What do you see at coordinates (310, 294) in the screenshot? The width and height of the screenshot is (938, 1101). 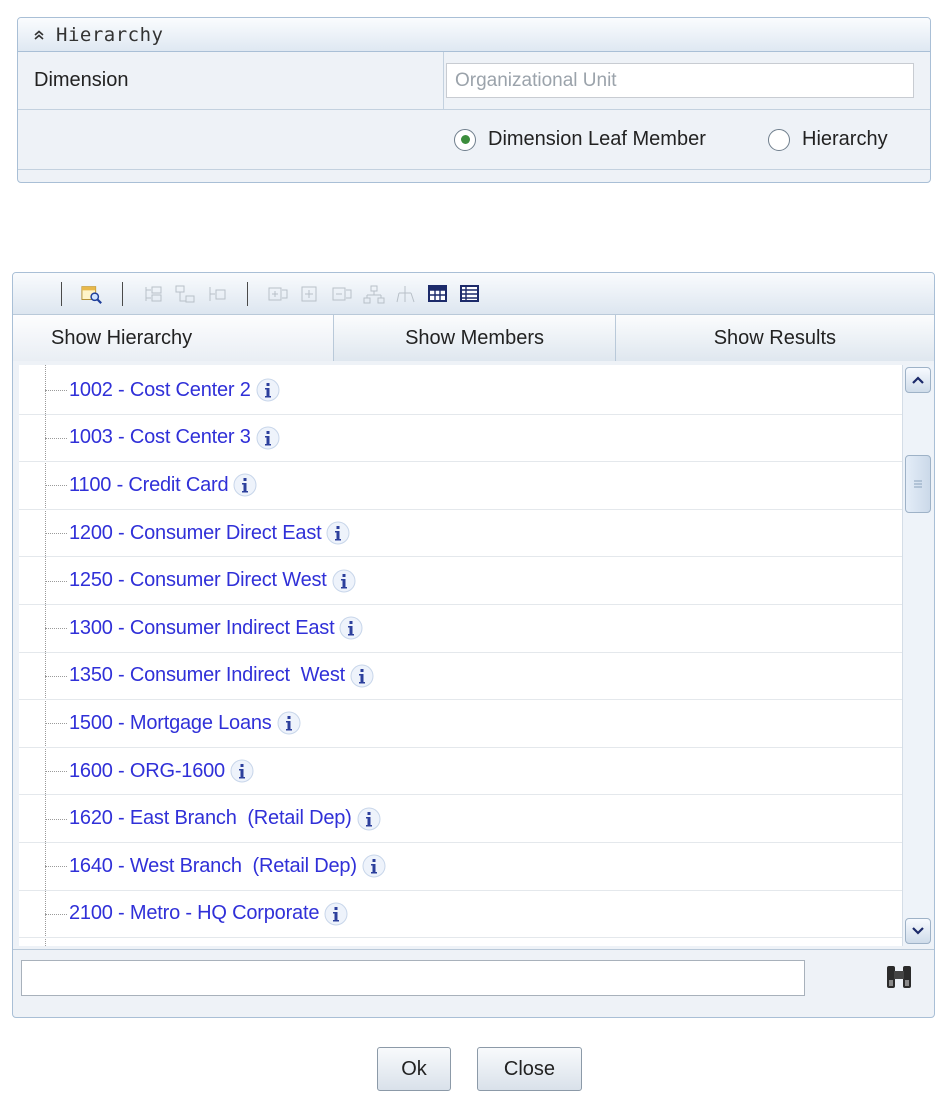 I see `expand-all-icon` at bounding box center [310, 294].